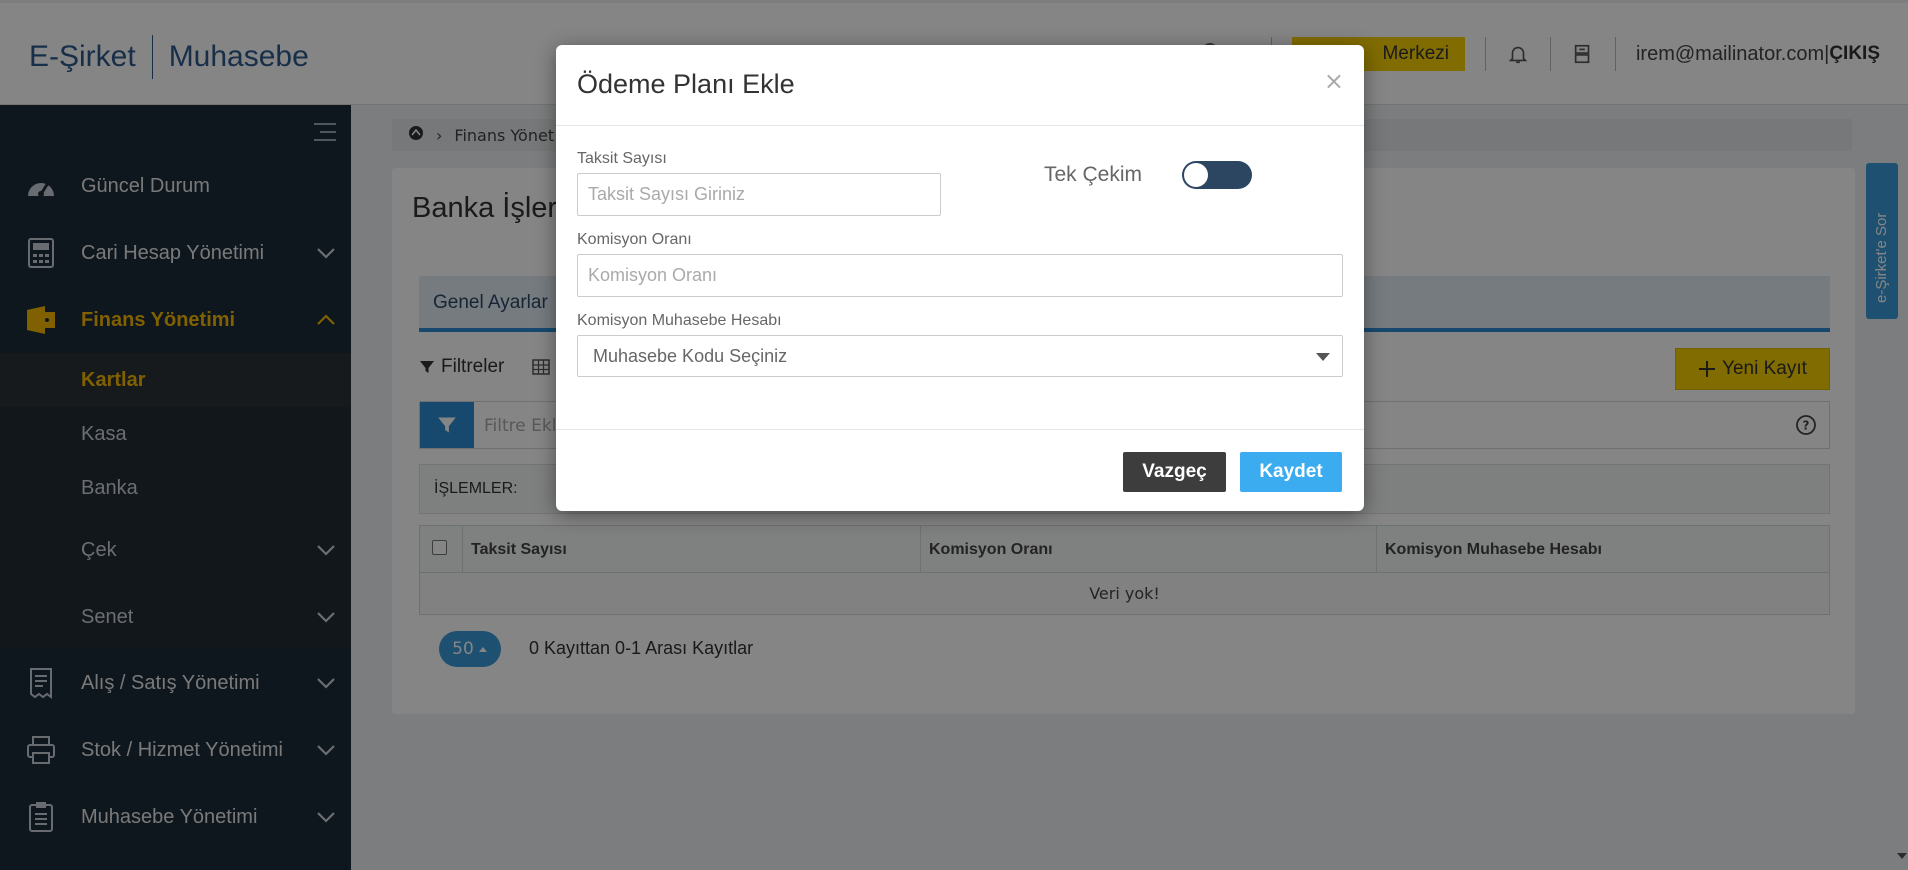 This screenshot has height=870, width=1908. I want to click on tek-cekim-toggle, so click(1217, 175).